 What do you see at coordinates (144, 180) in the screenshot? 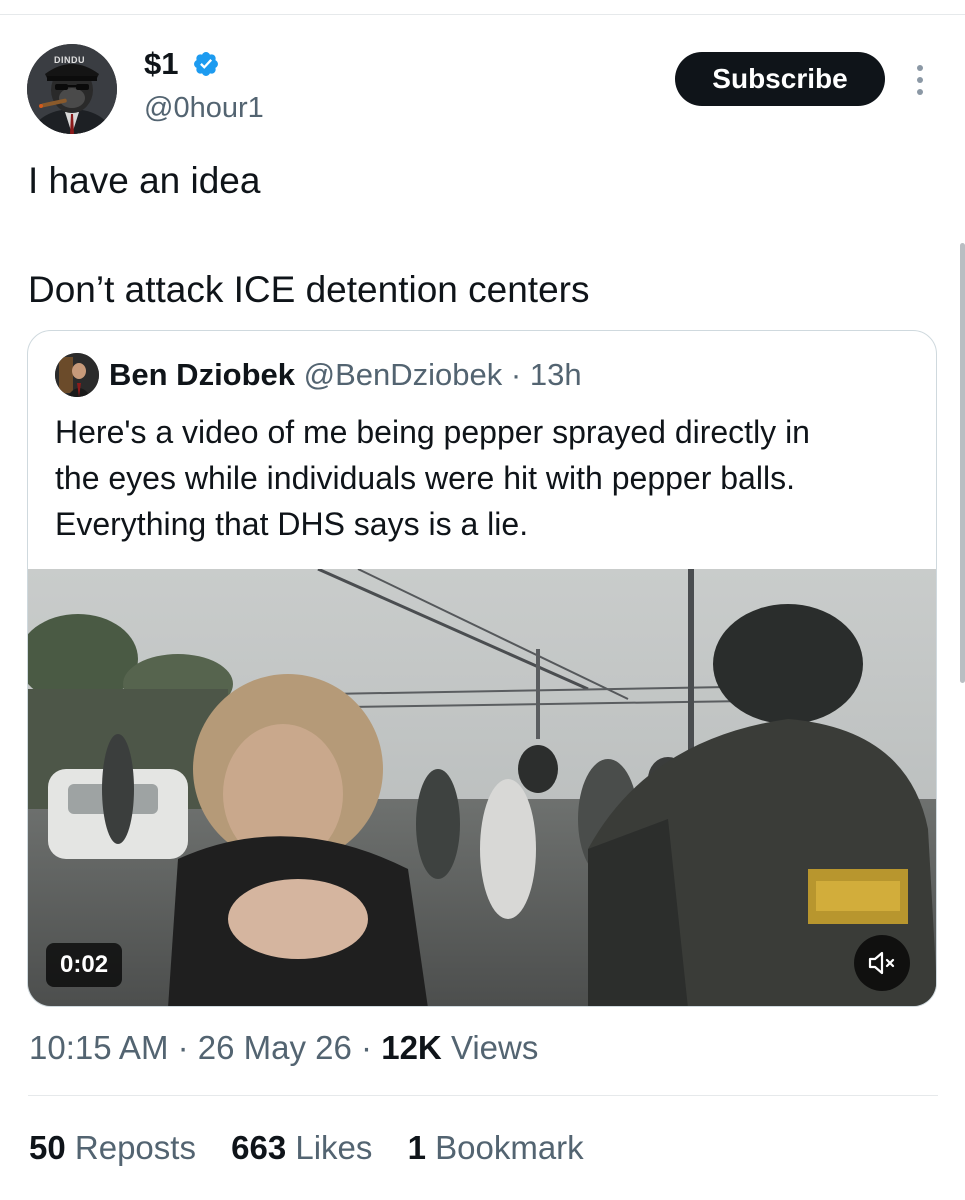
I see `tweet-text-line: I have an idea` at bounding box center [144, 180].